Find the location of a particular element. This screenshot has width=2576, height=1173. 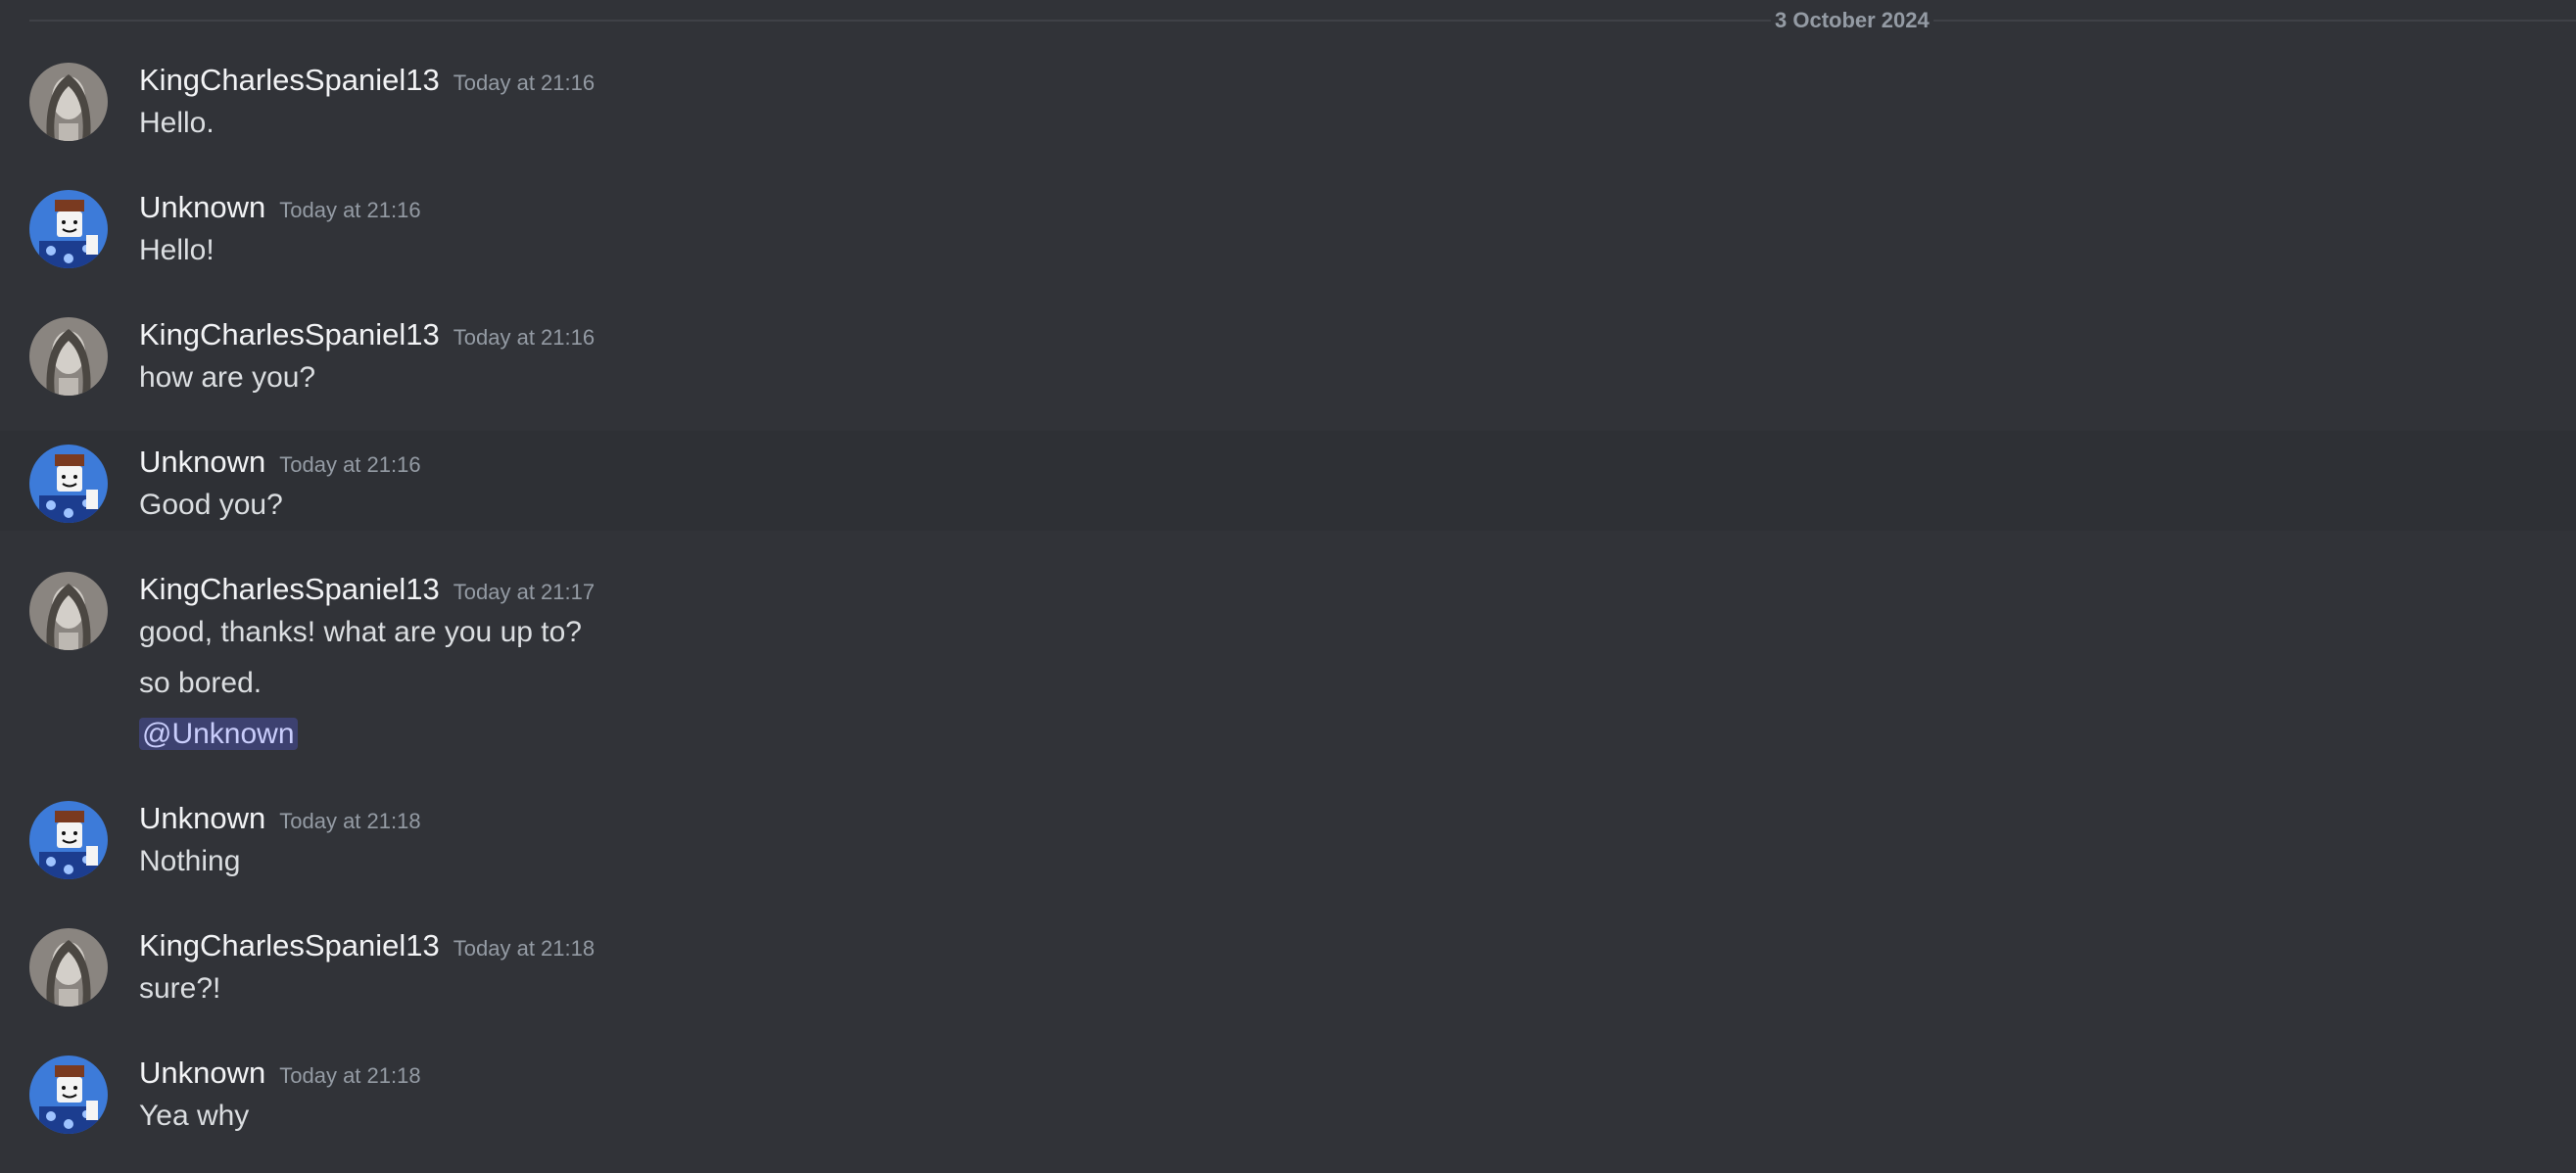

message-text: so bored. is located at coordinates (200, 683).